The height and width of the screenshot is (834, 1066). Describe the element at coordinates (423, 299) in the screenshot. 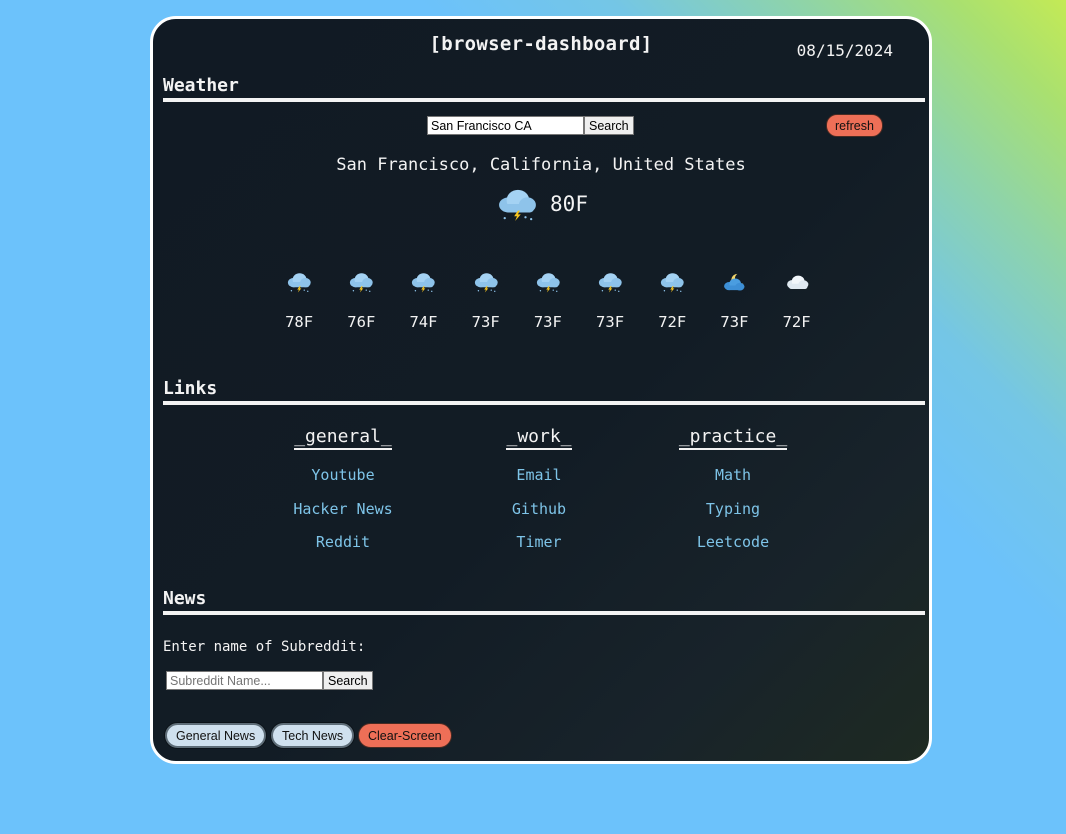

I see `forecast-item: 74F` at that location.